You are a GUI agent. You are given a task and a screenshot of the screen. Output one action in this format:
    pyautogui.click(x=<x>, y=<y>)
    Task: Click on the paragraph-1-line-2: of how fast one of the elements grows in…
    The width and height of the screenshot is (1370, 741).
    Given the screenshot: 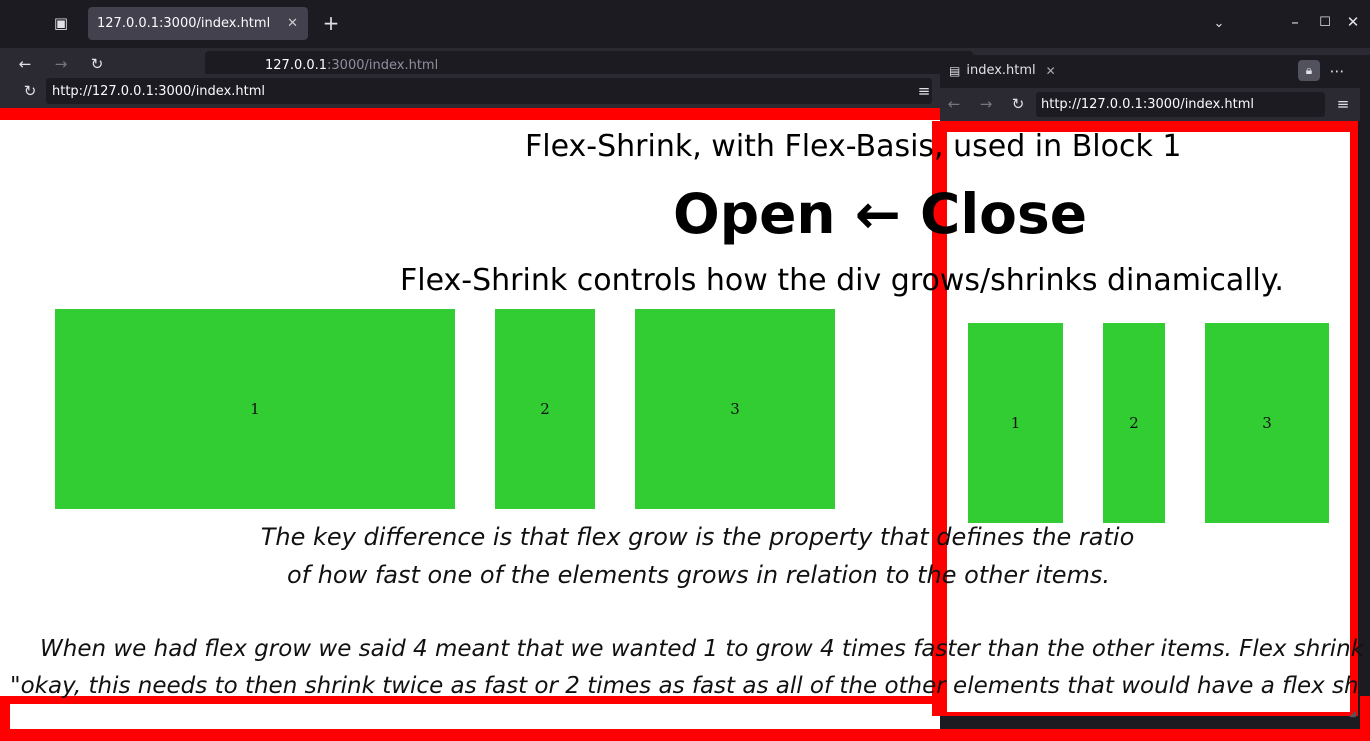 What is the action you would take?
    pyautogui.click(x=698, y=575)
    